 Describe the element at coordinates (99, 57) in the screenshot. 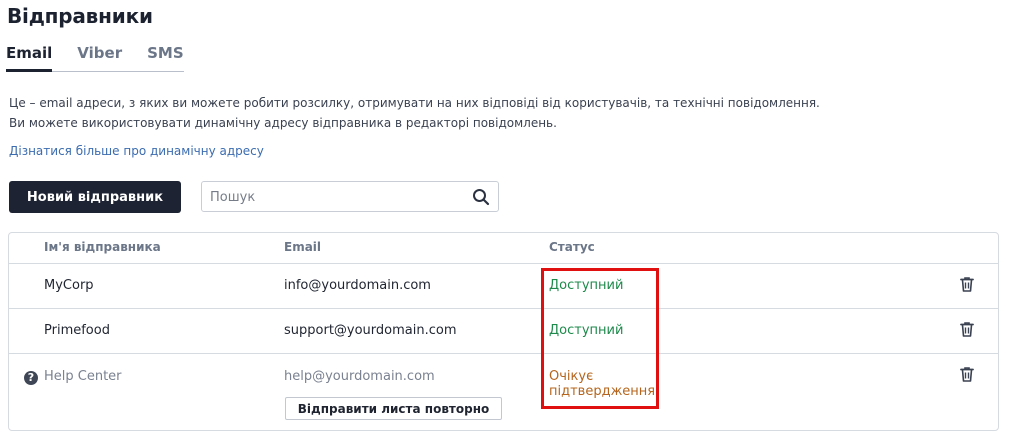

I see `tab-viber: Viber` at that location.